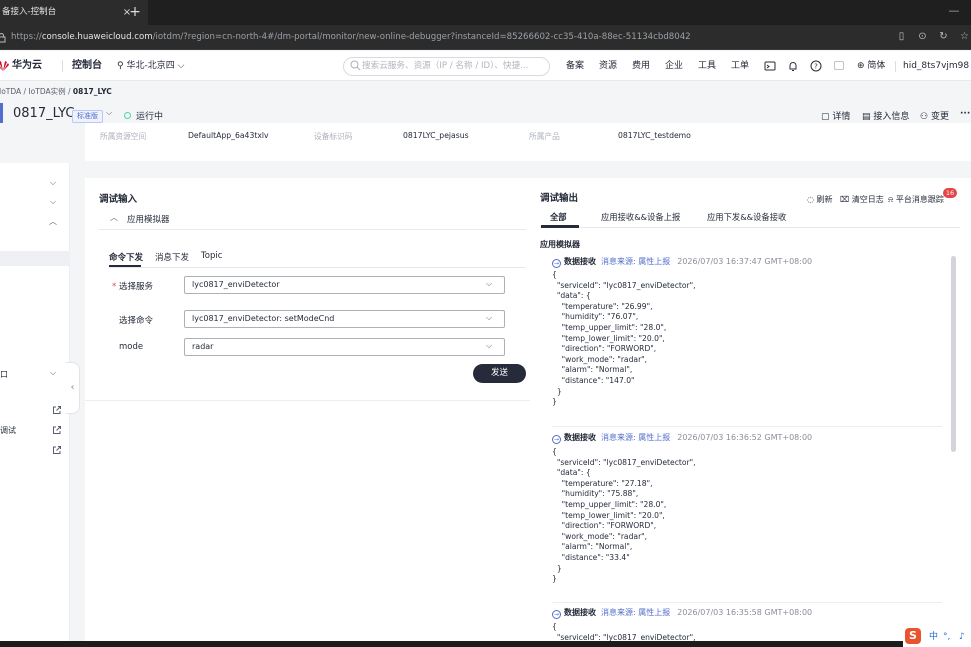 The height and width of the screenshot is (647, 971). I want to click on sidebar-item-active, so click(35, 258).